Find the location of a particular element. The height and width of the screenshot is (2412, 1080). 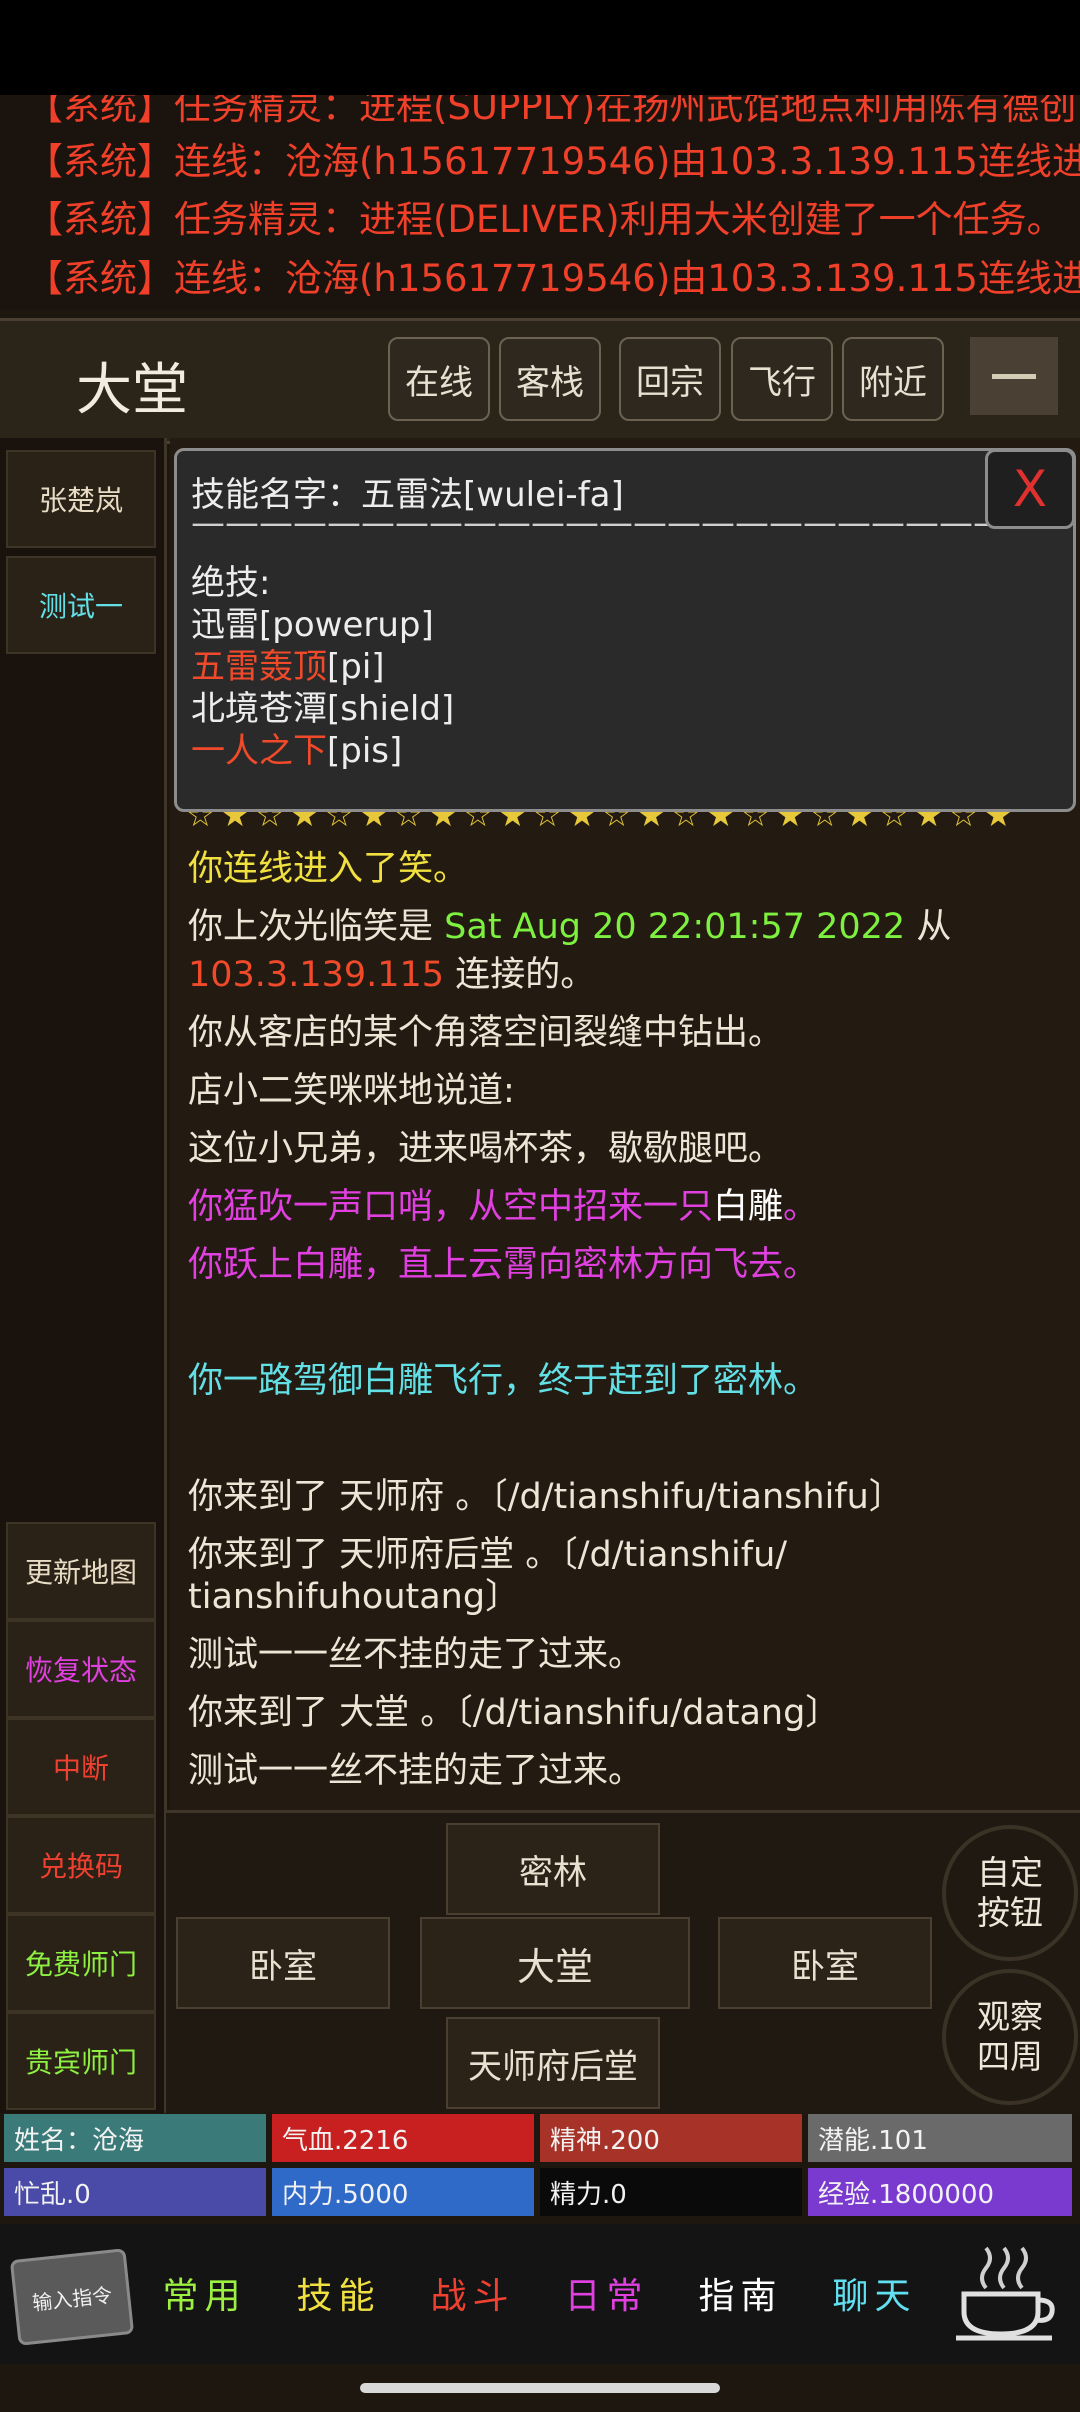

interrupt-button: 中断 is located at coordinates (81, 1767).